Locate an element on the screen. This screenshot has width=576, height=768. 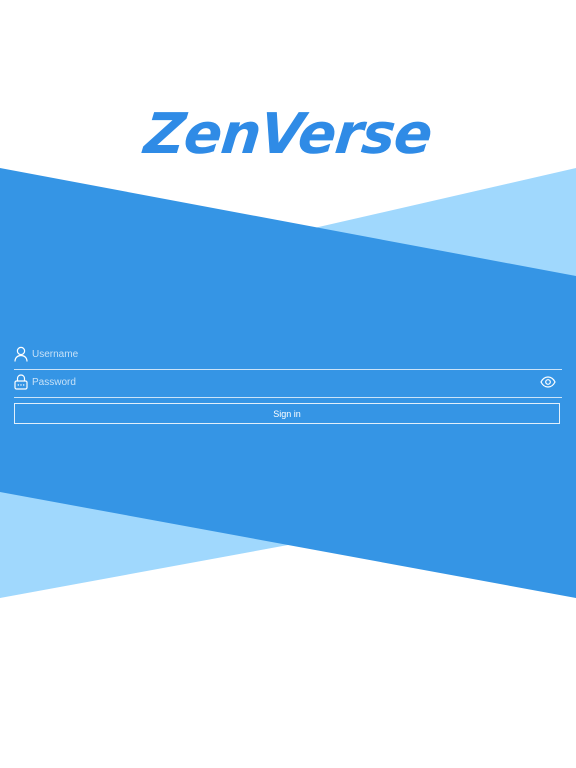
eye-icon is located at coordinates (548, 381).